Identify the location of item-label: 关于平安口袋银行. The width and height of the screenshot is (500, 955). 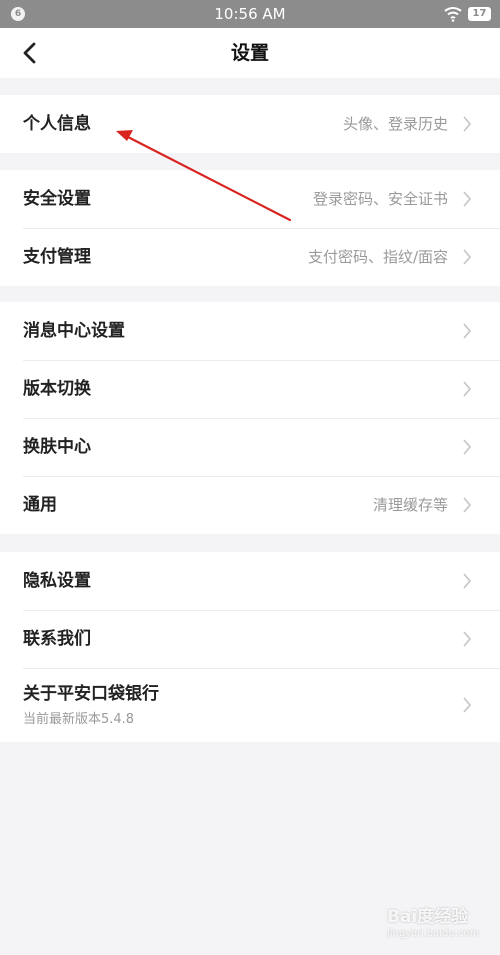
(91, 694).